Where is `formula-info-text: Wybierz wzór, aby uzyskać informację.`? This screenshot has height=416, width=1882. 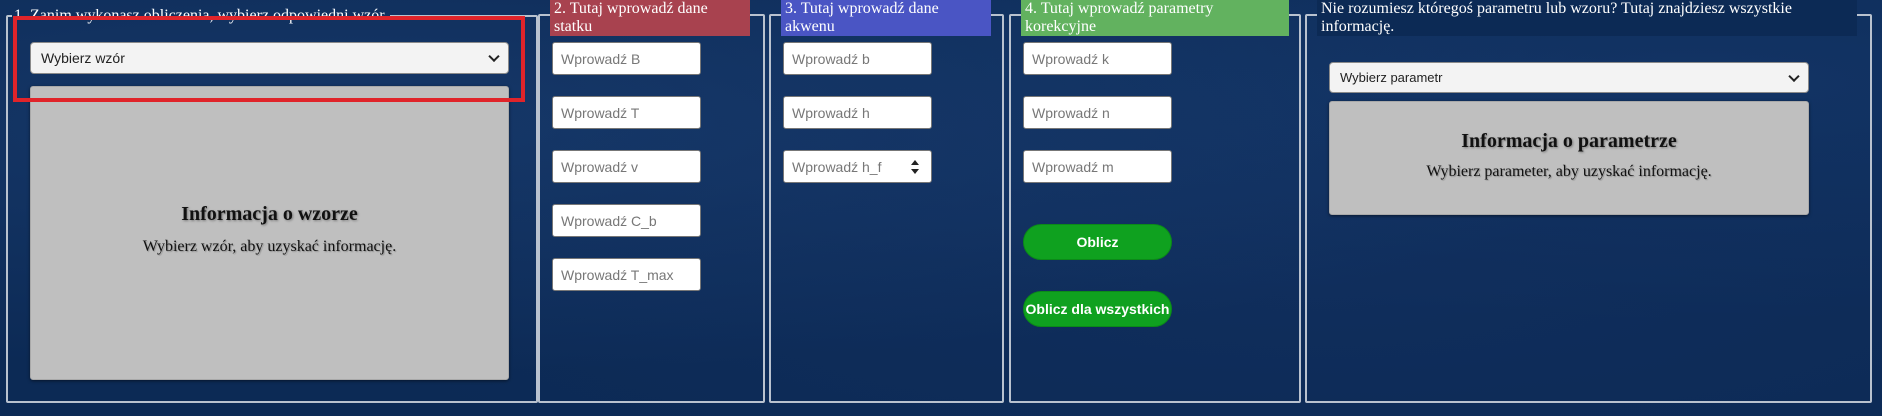 formula-info-text: Wybierz wzór, aby uzyskać informację. is located at coordinates (269, 246).